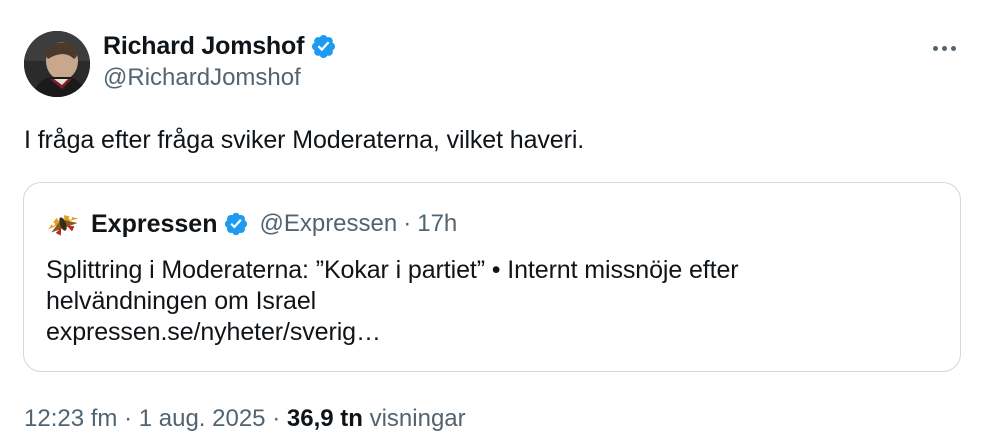 The image size is (984, 448). I want to click on tweet-date: 1 aug. 2025, so click(202, 418).